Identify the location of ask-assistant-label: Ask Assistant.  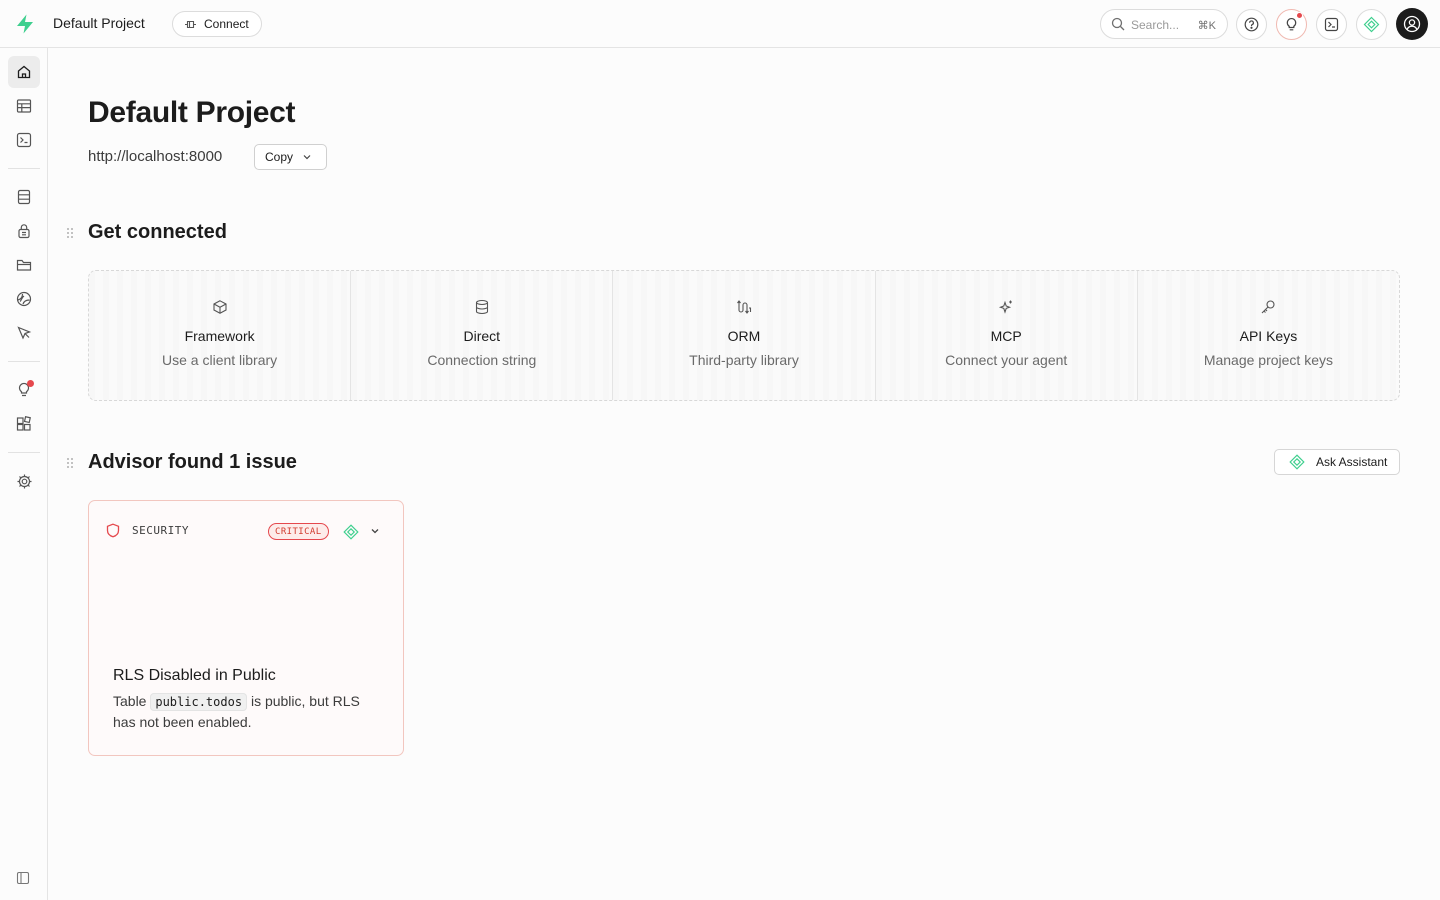
(1352, 462).